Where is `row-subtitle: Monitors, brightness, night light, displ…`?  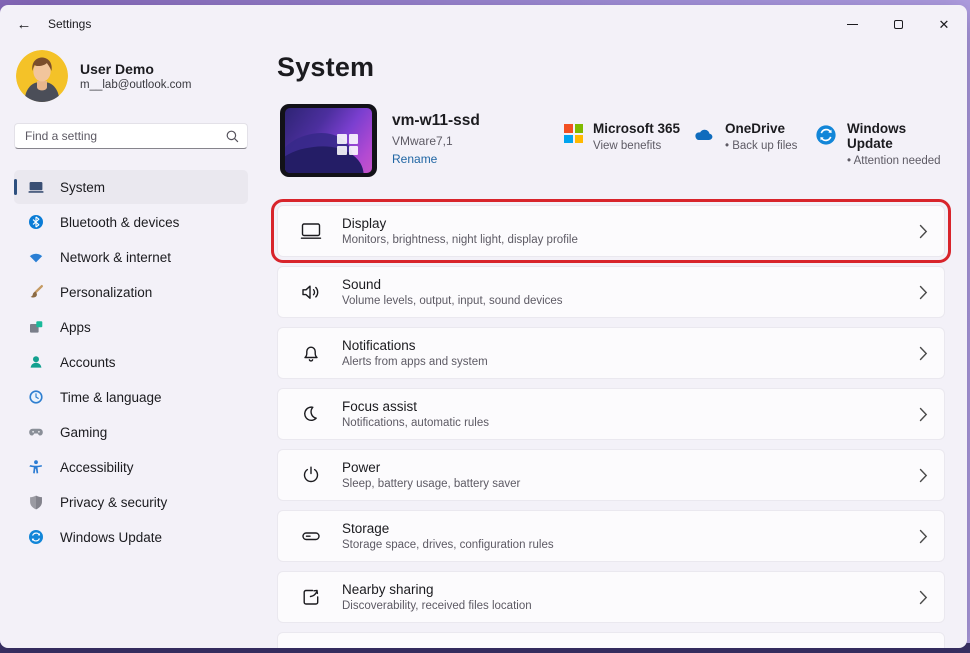 row-subtitle: Monitors, brightness, night light, displ… is located at coordinates (460, 240).